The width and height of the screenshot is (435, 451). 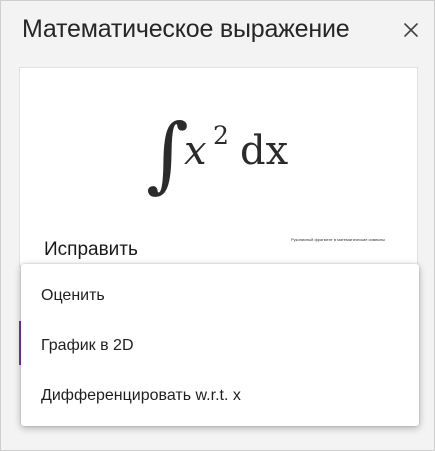 I want to click on integral-symbol: ∫, so click(x=167, y=154).